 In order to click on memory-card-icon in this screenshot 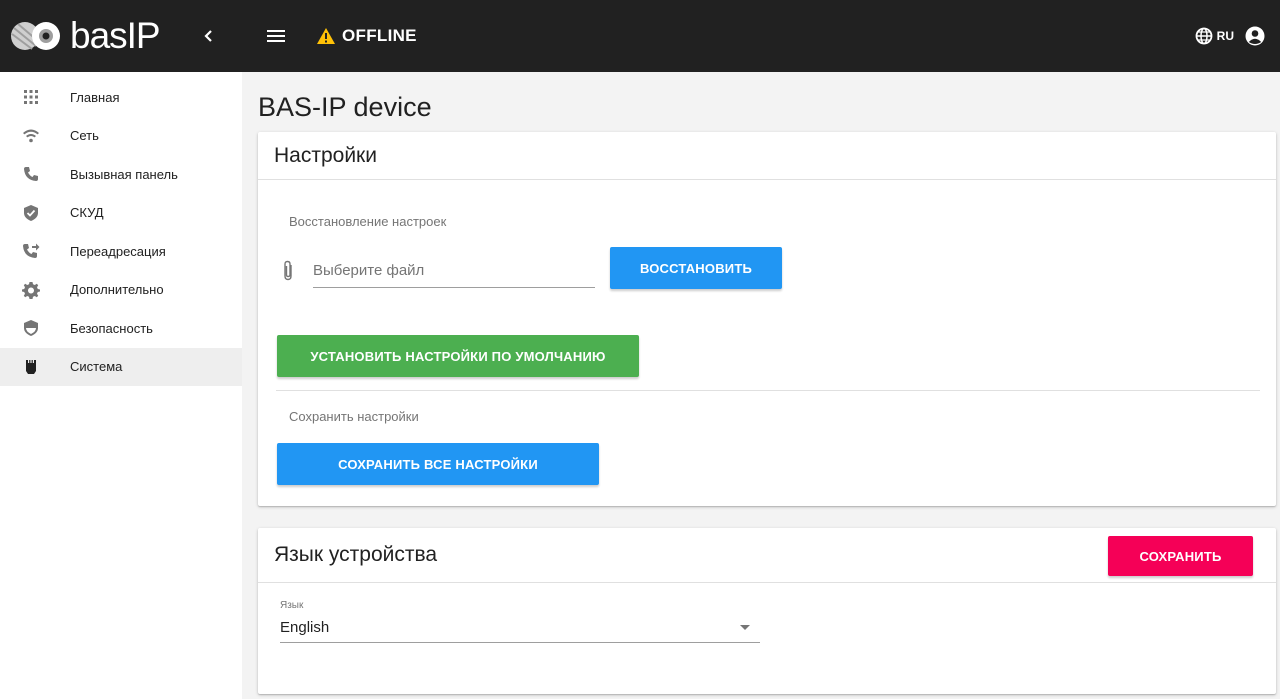, I will do `click(35, 367)`.